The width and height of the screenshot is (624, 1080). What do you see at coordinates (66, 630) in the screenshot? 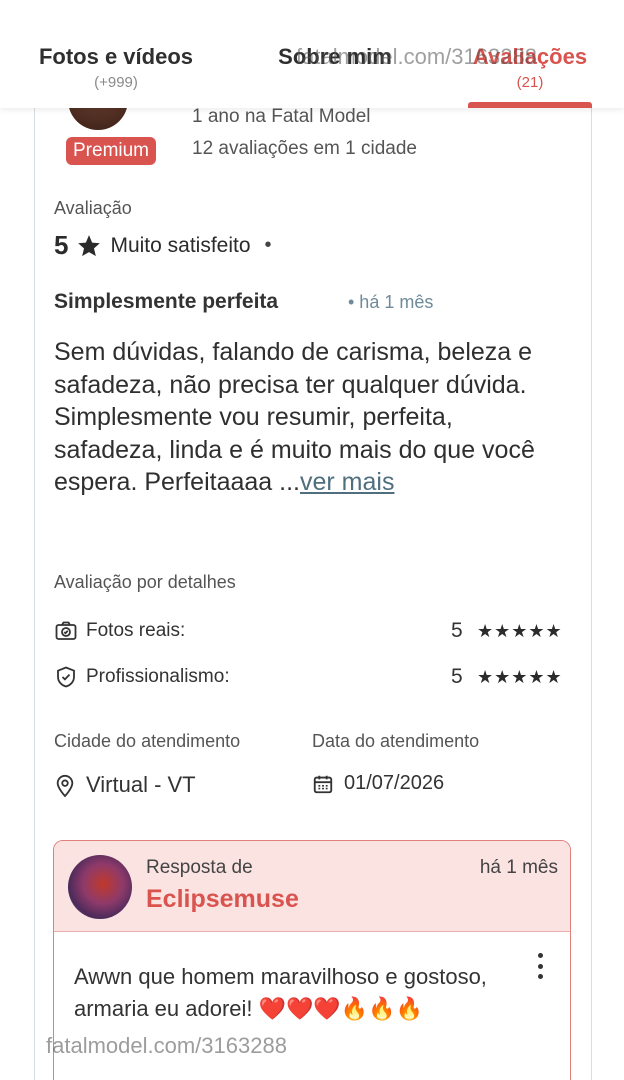
I see `camera-check-icon` at bounding box center [66, 630].